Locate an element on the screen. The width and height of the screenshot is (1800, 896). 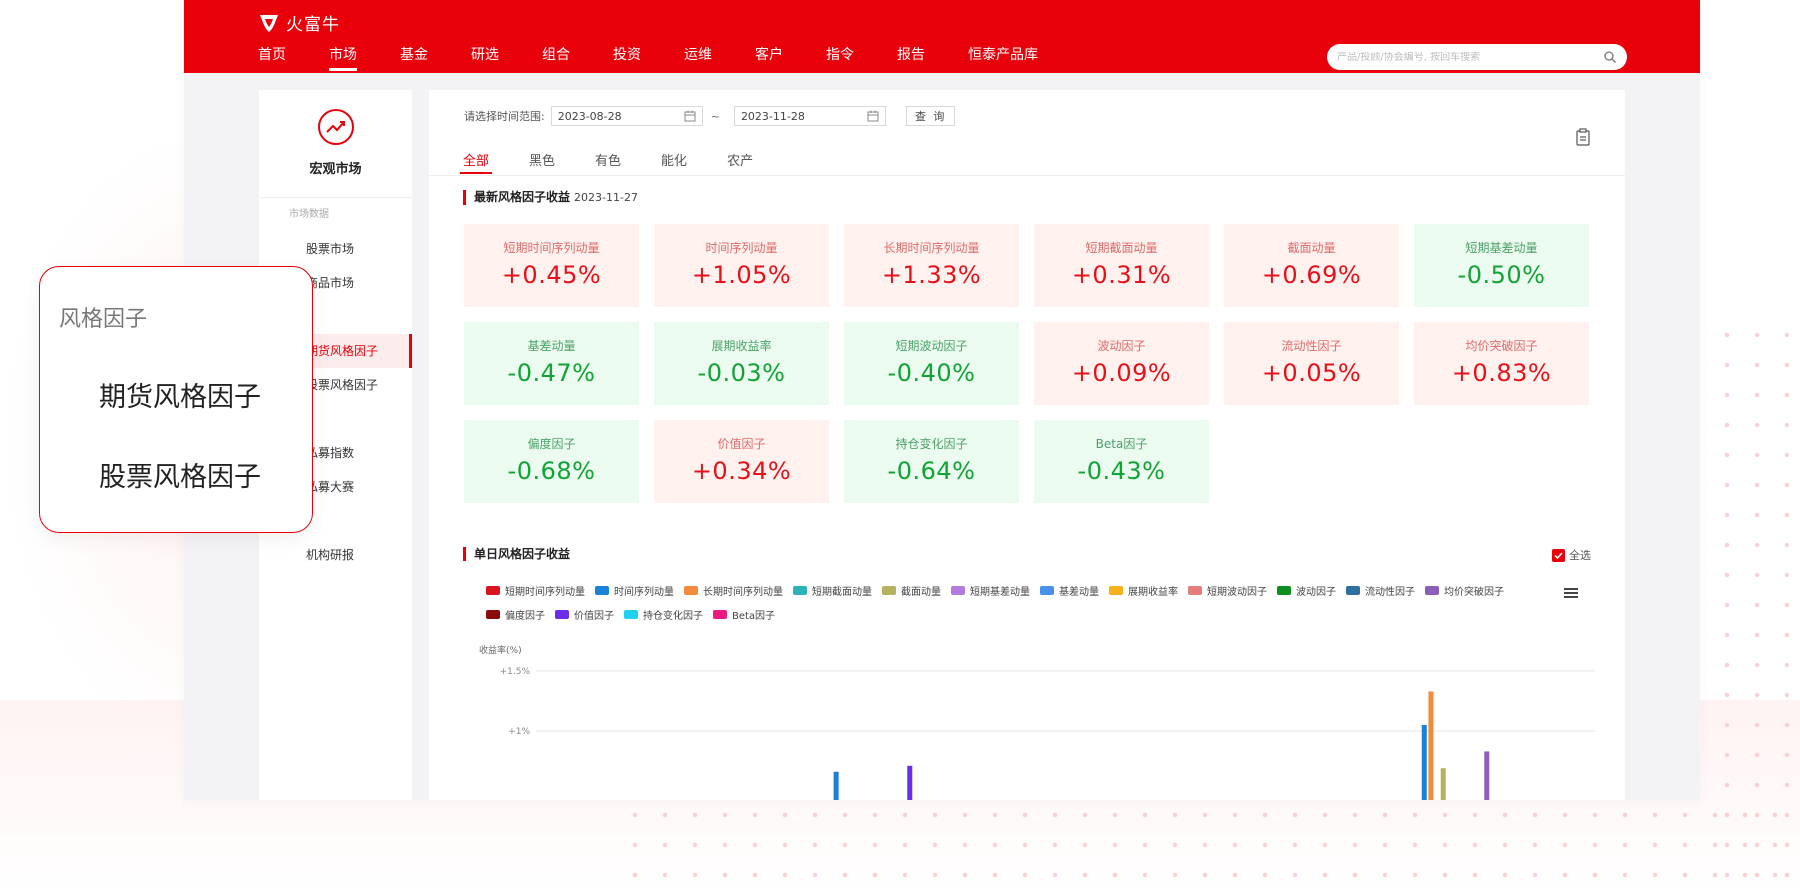
legend-item: 价值因子 is located at coordinates (584, 614).